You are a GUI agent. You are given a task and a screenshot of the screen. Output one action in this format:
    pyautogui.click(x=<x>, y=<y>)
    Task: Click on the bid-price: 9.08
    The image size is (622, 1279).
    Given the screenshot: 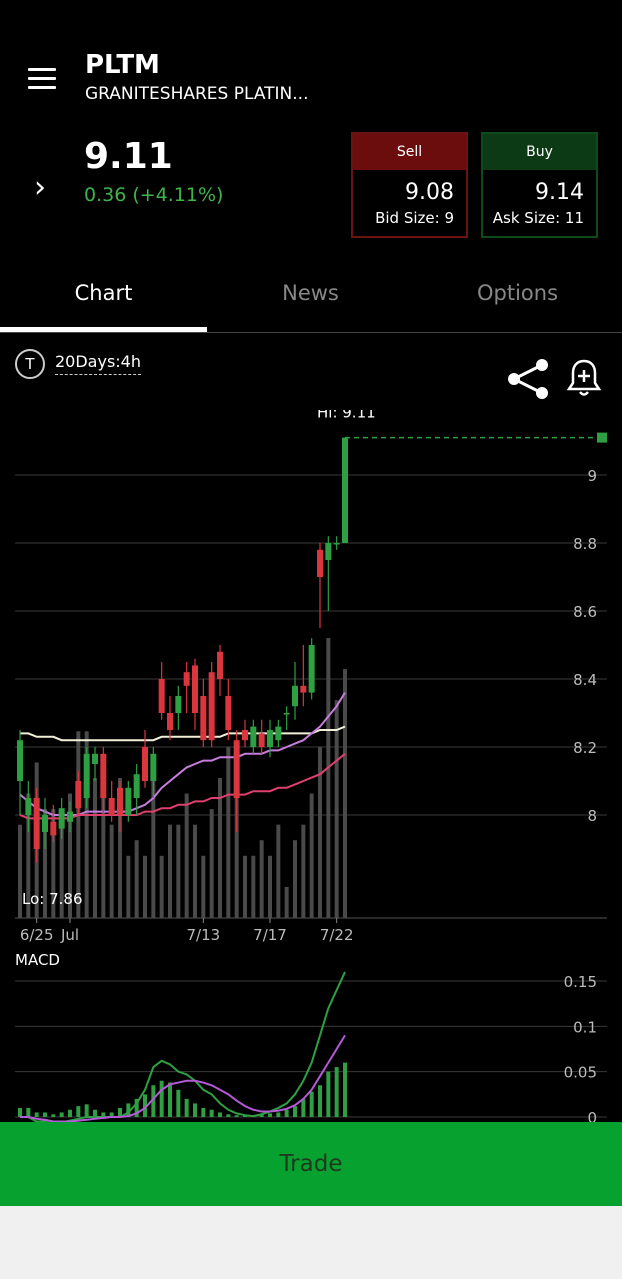 What is the action you would take?
    pyautogui.click(x=429, y=192)
    